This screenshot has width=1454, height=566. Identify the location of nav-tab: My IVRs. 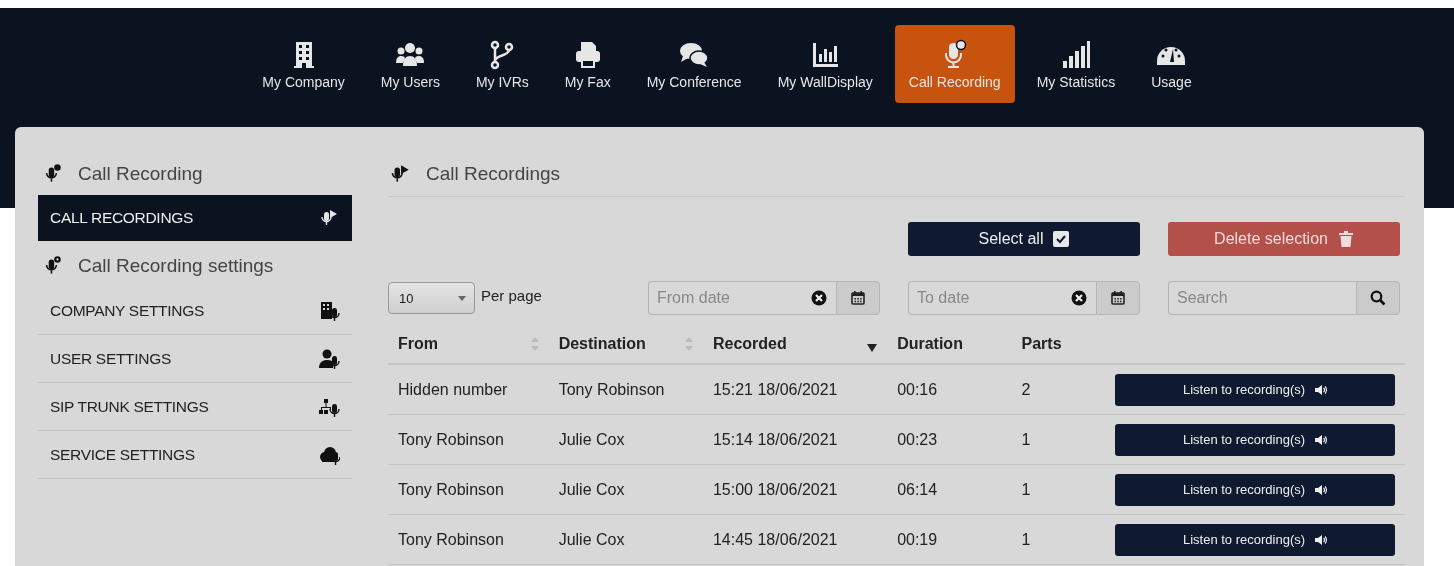
(502, 64).